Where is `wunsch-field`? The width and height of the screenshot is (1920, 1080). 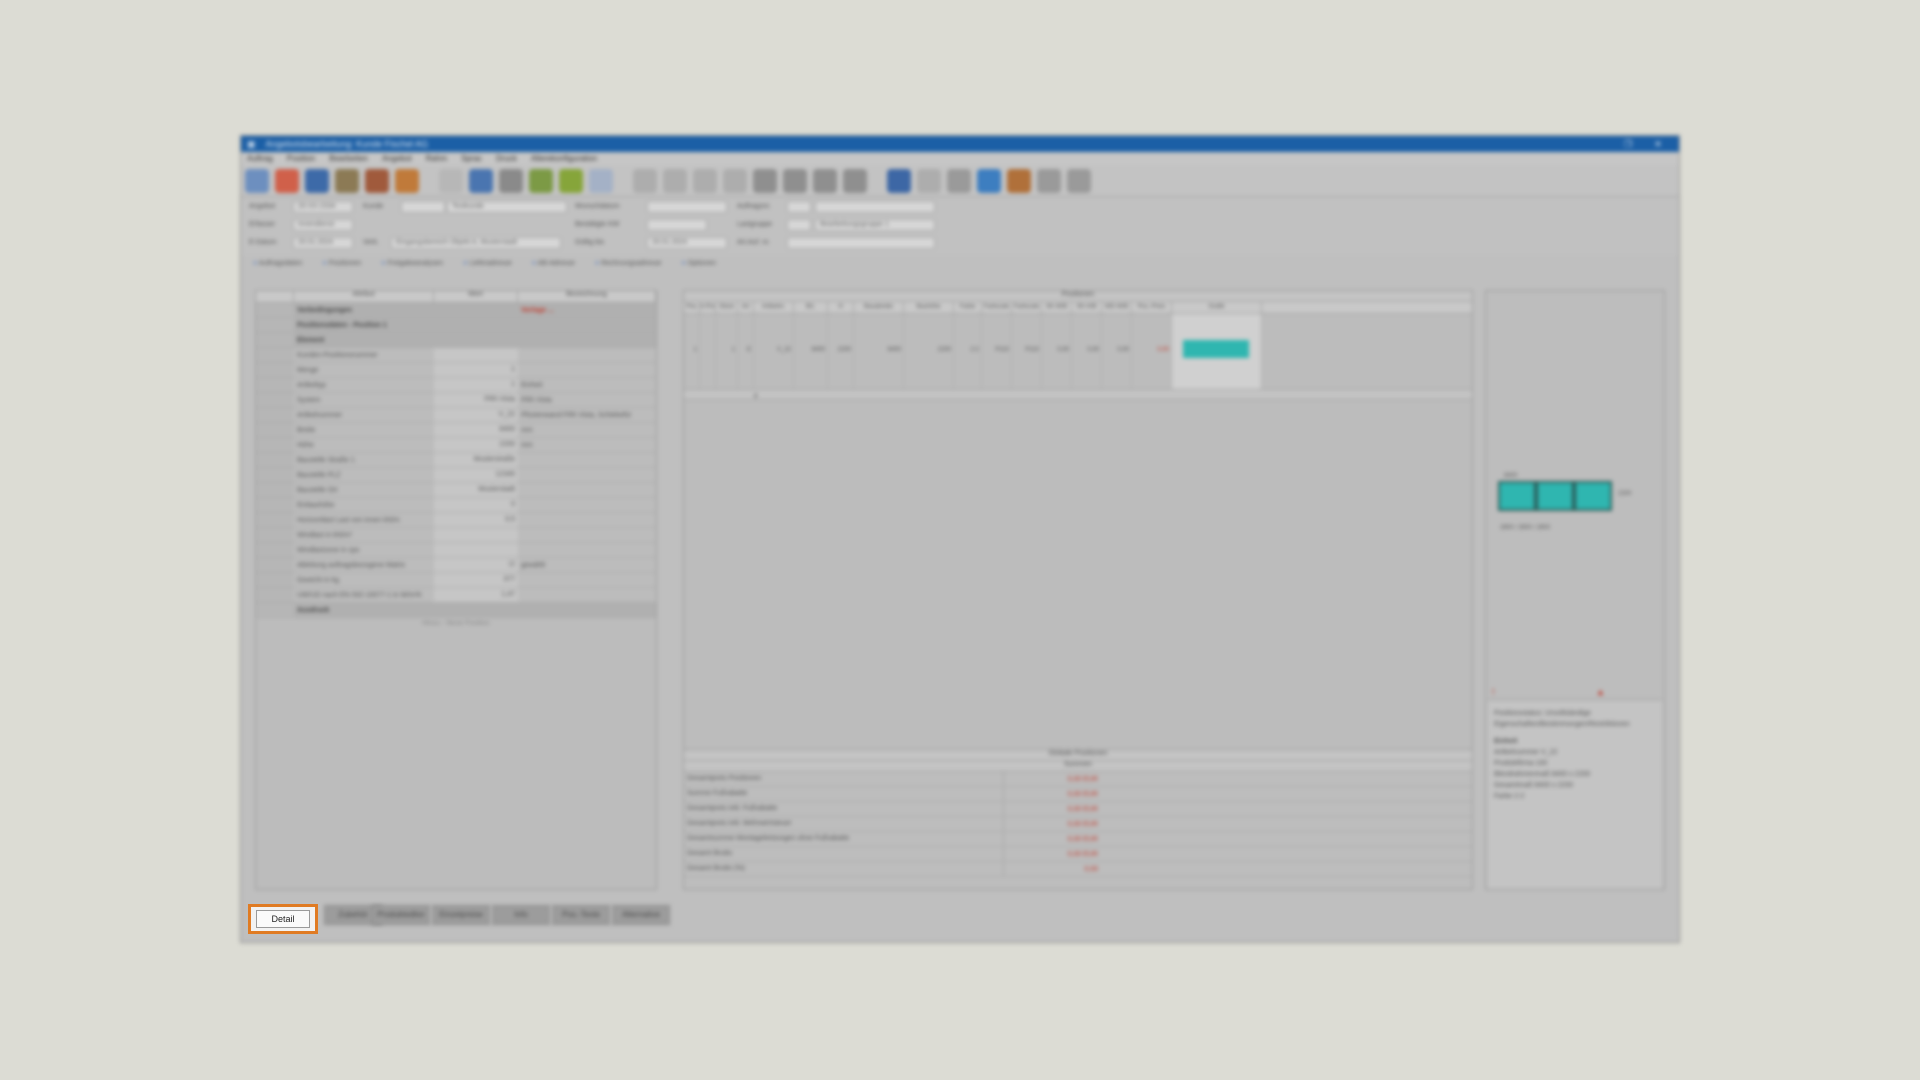 wunsch-field is located at coordinates (687, 207).